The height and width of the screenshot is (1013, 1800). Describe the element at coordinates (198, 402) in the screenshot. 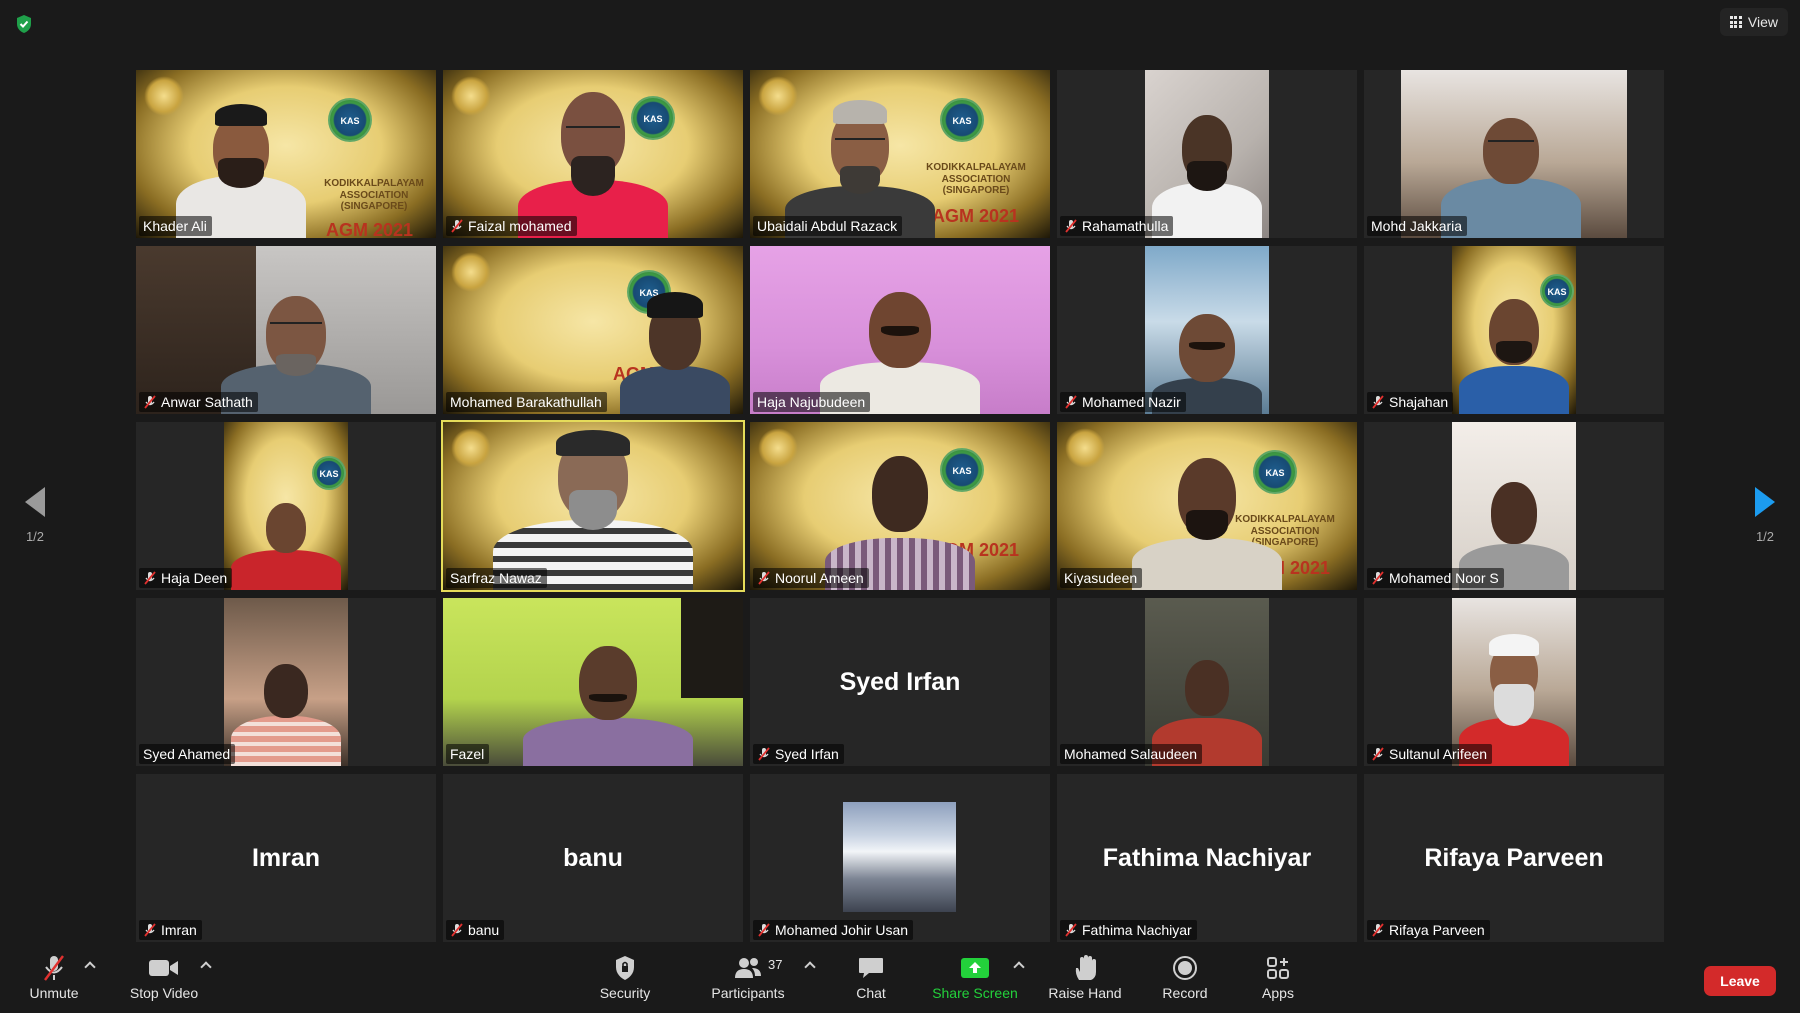

I see `participant-name-label: Anwar Sathath` at that location.